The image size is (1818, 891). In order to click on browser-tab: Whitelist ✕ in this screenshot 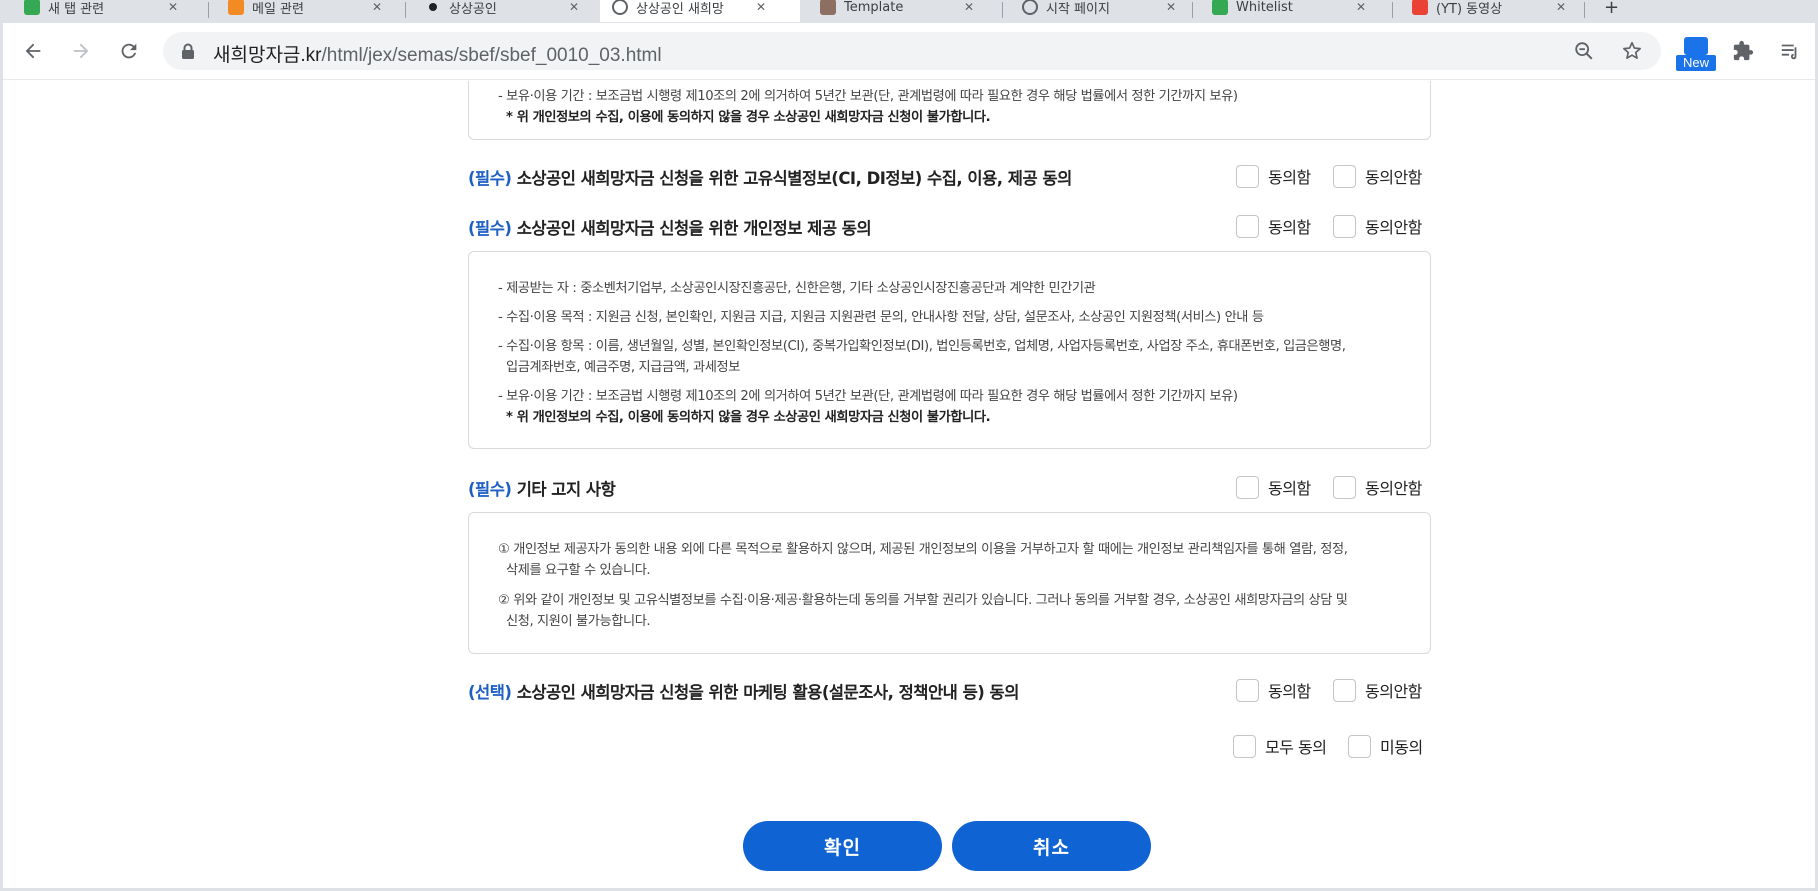, I will do `click(1289, 11)`.